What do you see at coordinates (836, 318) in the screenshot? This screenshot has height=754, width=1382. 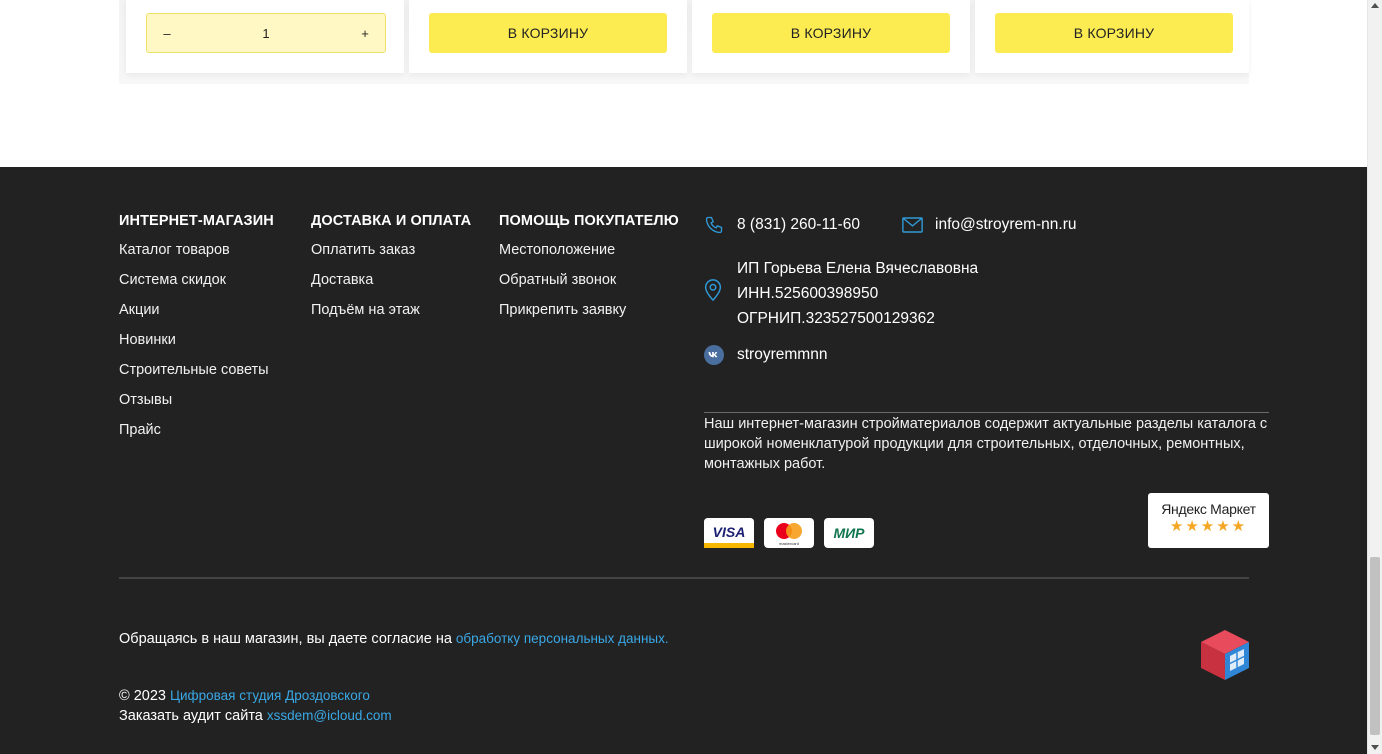 I see `company-ogrnip: ОГРНИП.323527500129362` at bounding box center [836, 318].